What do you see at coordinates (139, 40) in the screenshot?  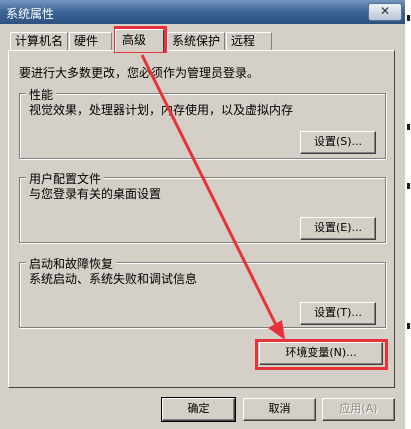 I see `tab-advanced: 高级` at bounding box center [139, 40].